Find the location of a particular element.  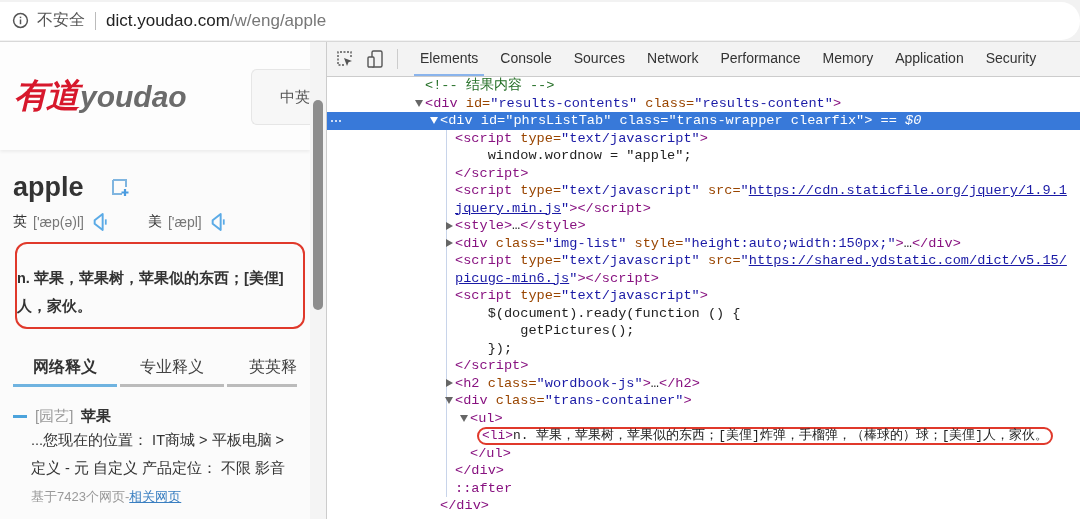

code-line: window.wordnow = "apple"; is located at coordinates (703, 156).